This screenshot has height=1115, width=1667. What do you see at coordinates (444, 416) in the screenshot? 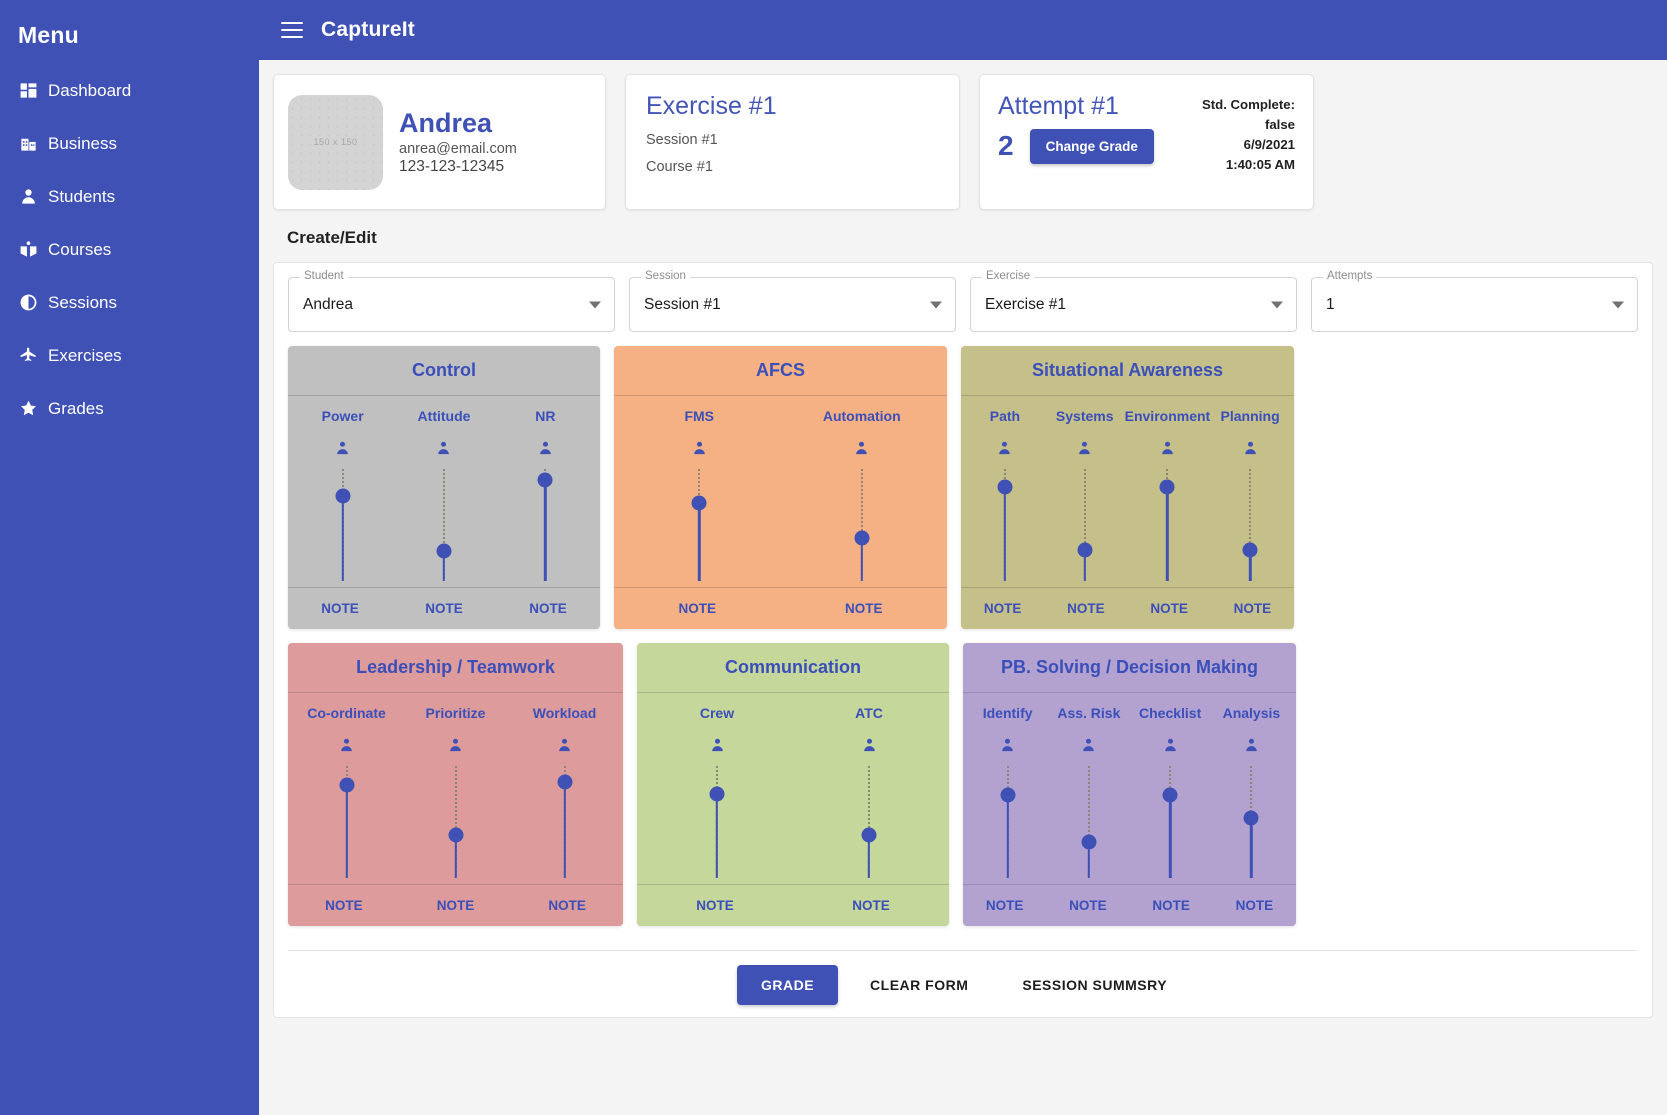
I see `slider-label: Attitude` at bounding box center [444, 416].